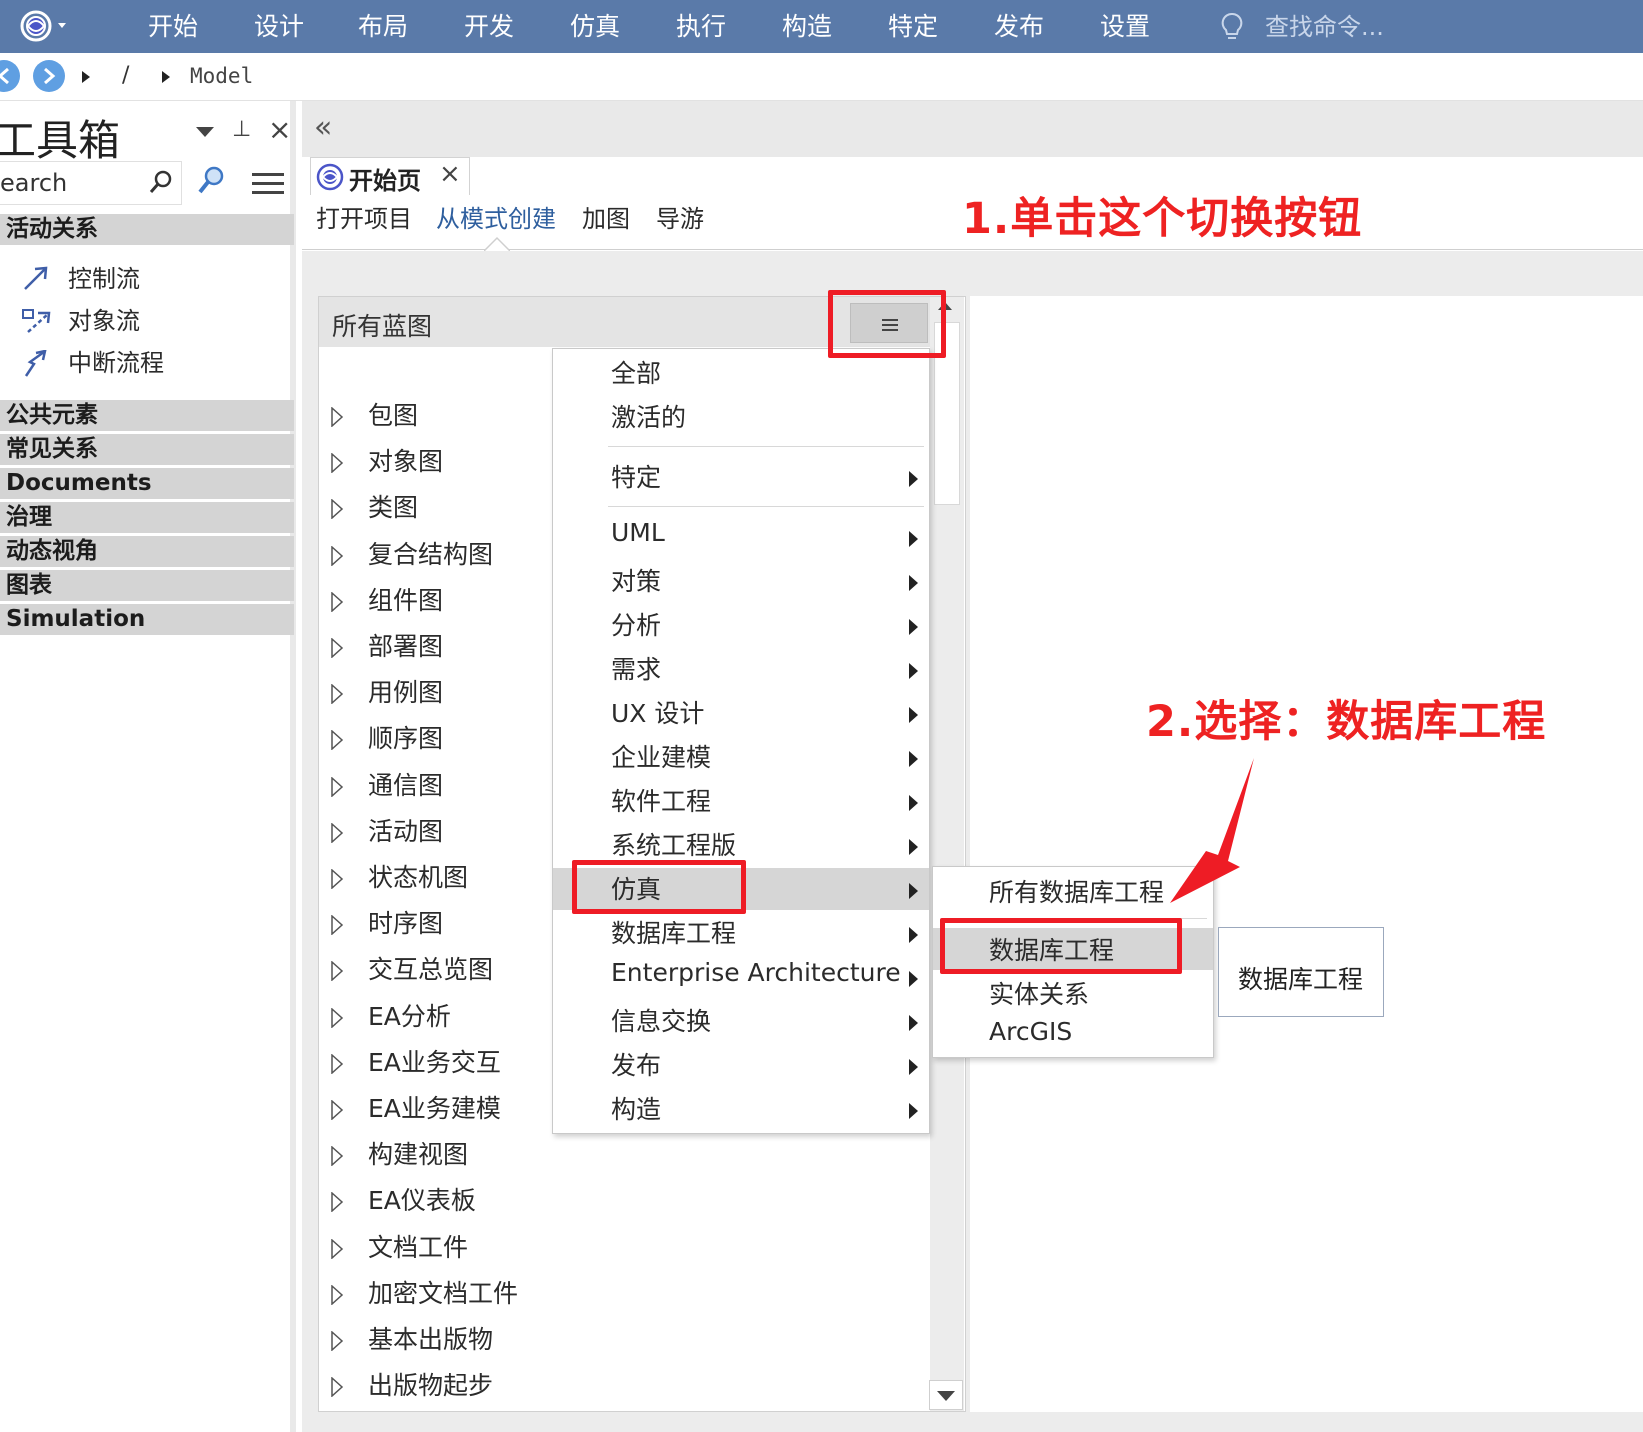  What do you see at coordinates (323, 127) in the screenshot?
I see `collapse-icon: «` at bounding box center [323, 127].